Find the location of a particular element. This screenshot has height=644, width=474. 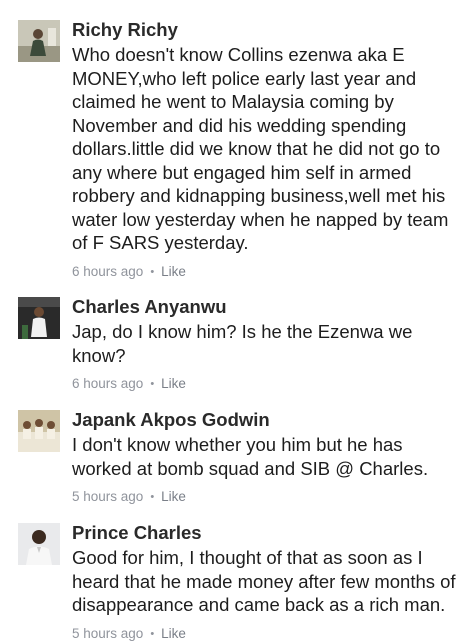

comment-author: Richy Richy is located at coordinates (269, 30).